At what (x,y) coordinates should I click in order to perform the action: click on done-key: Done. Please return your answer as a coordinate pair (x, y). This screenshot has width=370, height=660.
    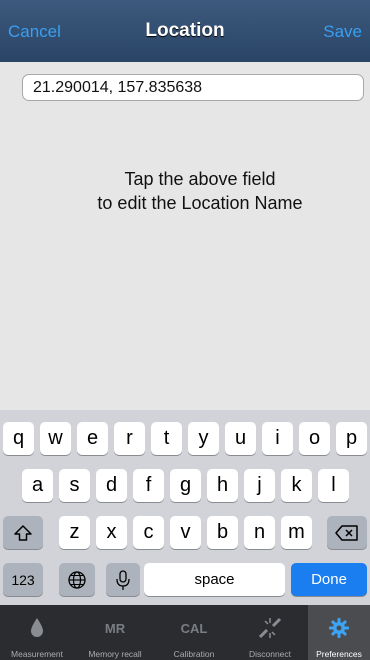
    Looking at the image, I should click on (329, 579).